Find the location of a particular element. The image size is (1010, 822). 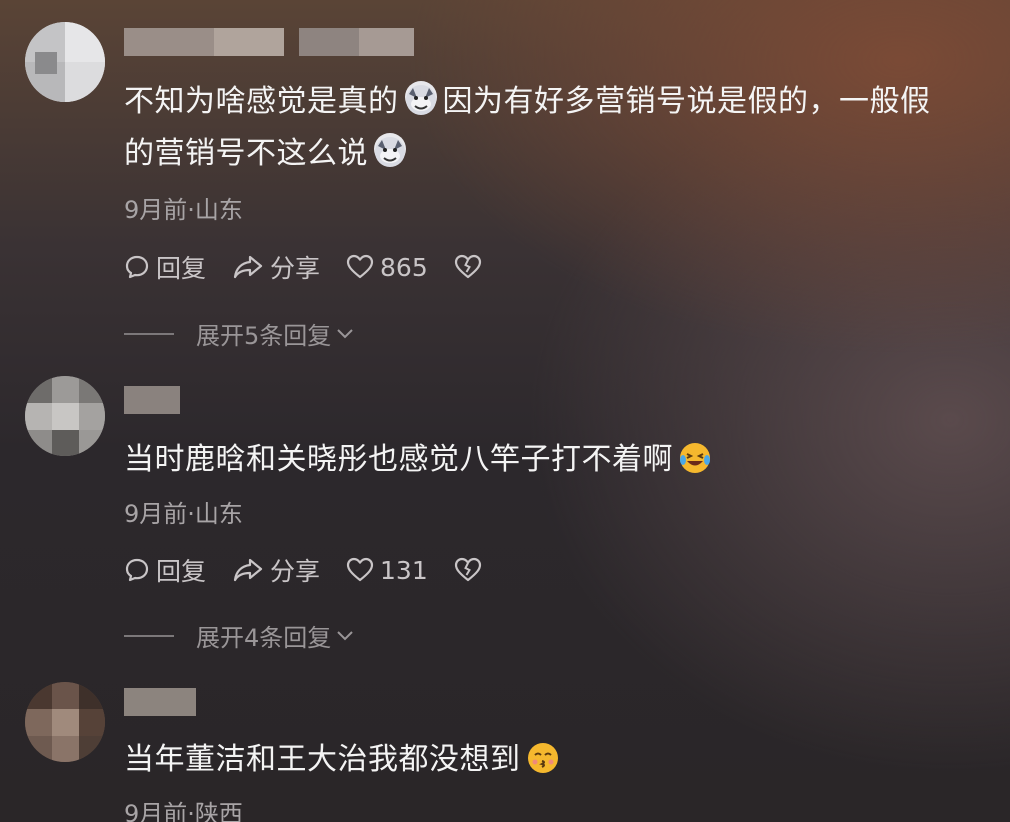

expand-replies-button: 展开5条回复 is located at coordinates (239, 333).